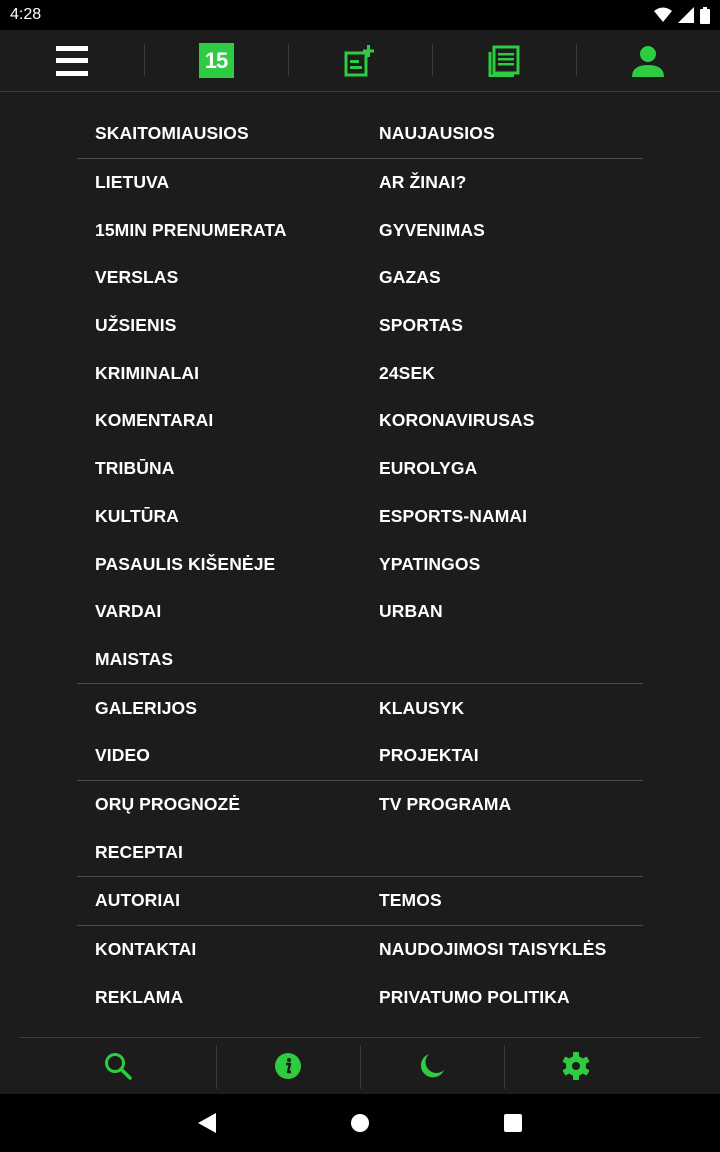 The image size is (720, 1152). Describe the element at coordinates (502, 182) in the screenshot. I see `menu-item-ar-zinai: AR ŽINAI?` at that location.